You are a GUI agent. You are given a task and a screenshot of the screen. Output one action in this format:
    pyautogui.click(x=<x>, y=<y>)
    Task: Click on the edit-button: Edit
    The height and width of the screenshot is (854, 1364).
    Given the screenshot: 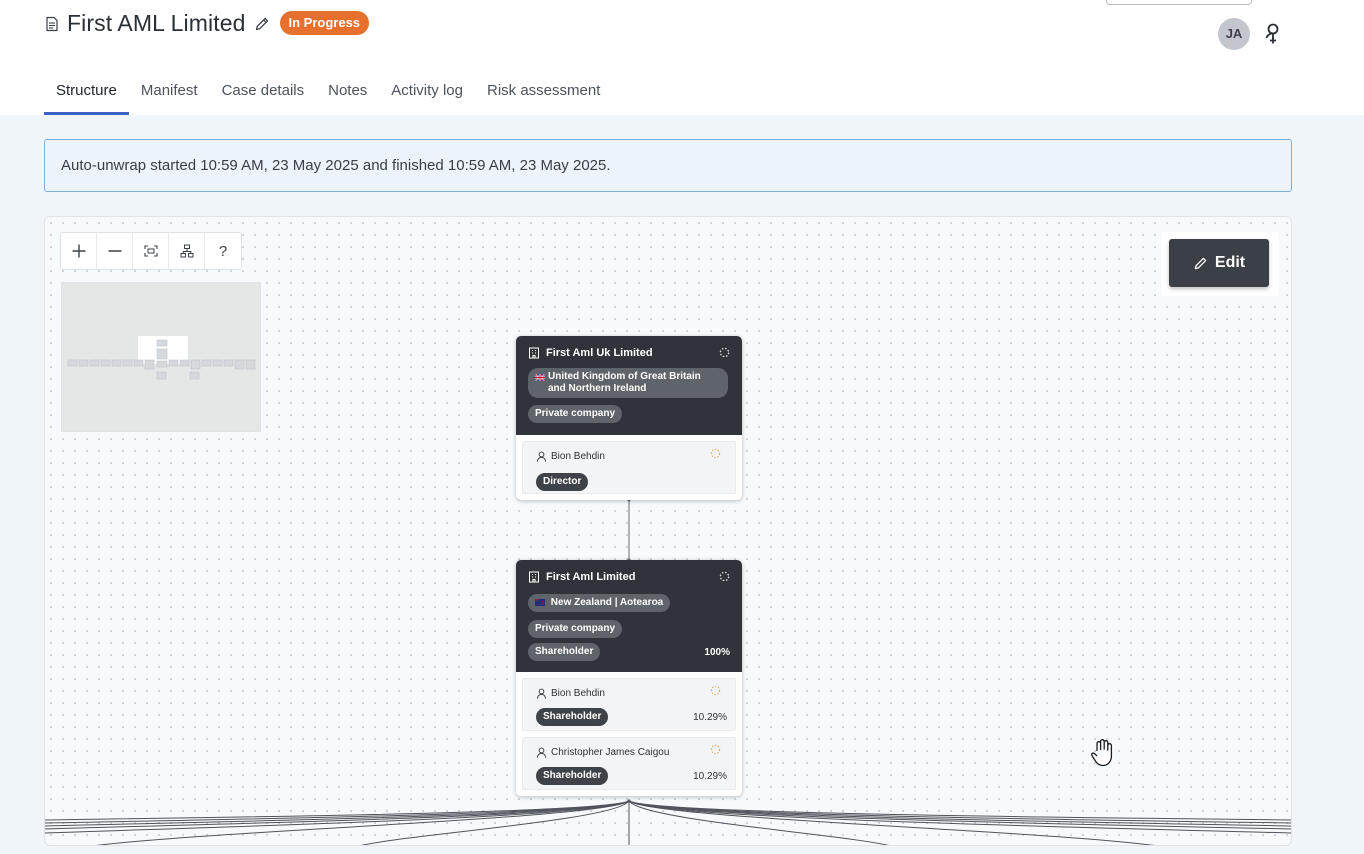 What is the action you would take?
    pyautogui.click(x=1219, y=263)
    